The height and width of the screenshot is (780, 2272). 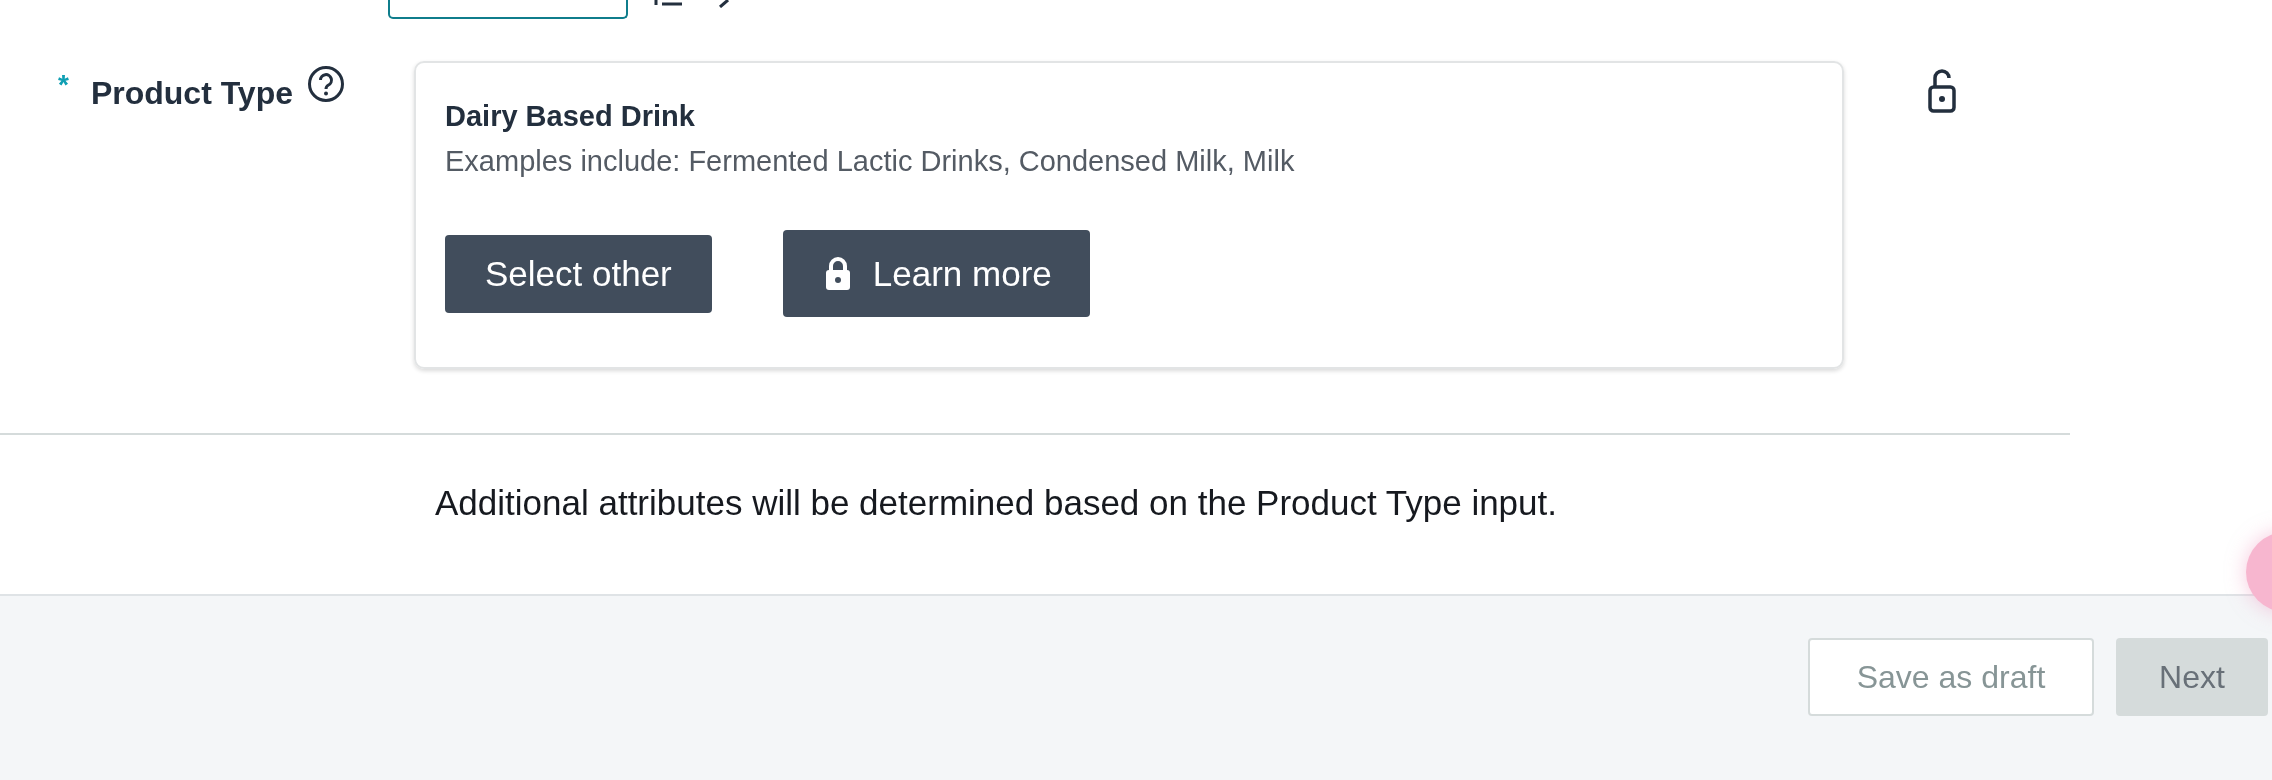 I want to click on product-type-title: Dairy Based Drink, so click(x=570, y=116).